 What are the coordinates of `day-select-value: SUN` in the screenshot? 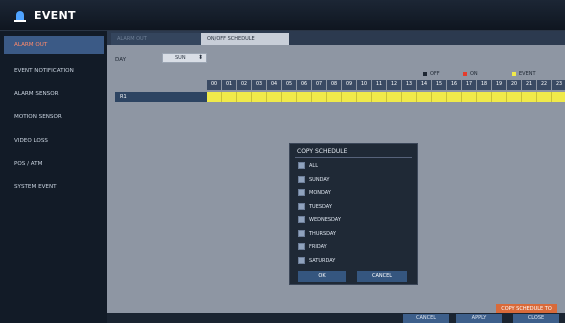 It's located at (180, 58).